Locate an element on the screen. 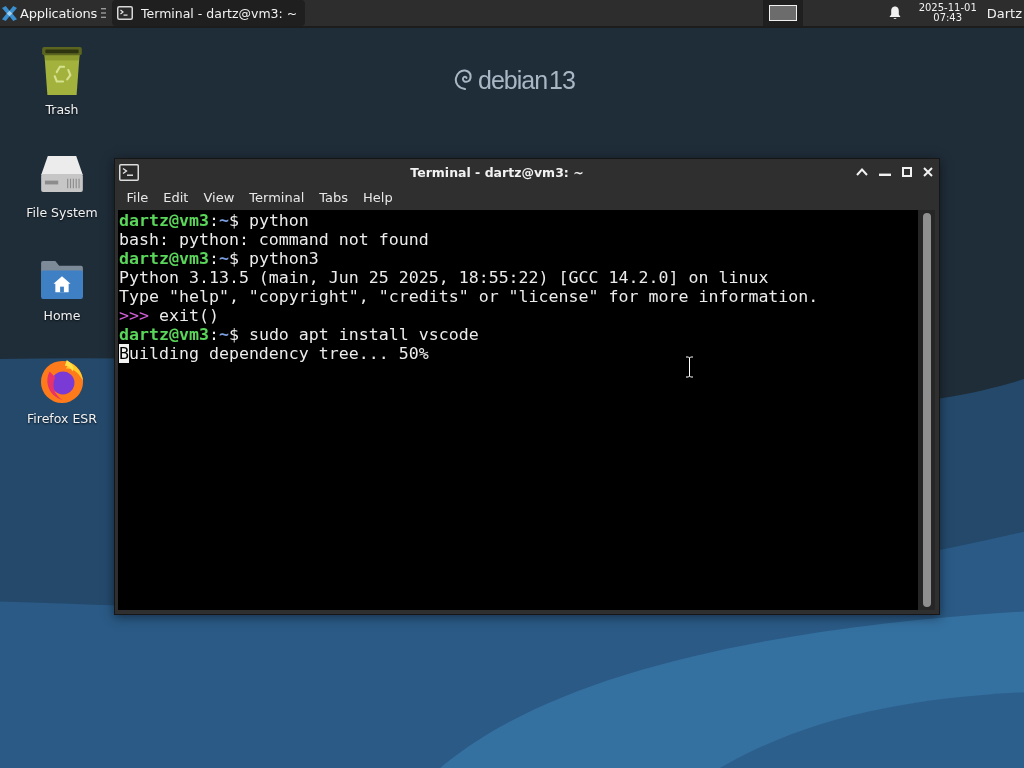  maximize-icon is located at coordinates (907, 172).